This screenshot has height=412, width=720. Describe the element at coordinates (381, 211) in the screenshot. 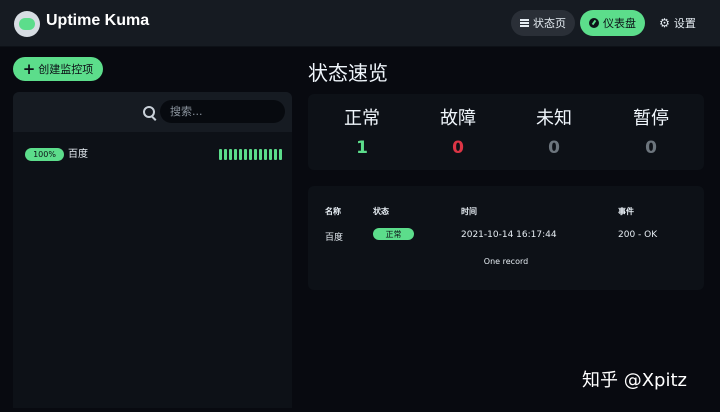

I see `column-header-status: 状态` at that location.